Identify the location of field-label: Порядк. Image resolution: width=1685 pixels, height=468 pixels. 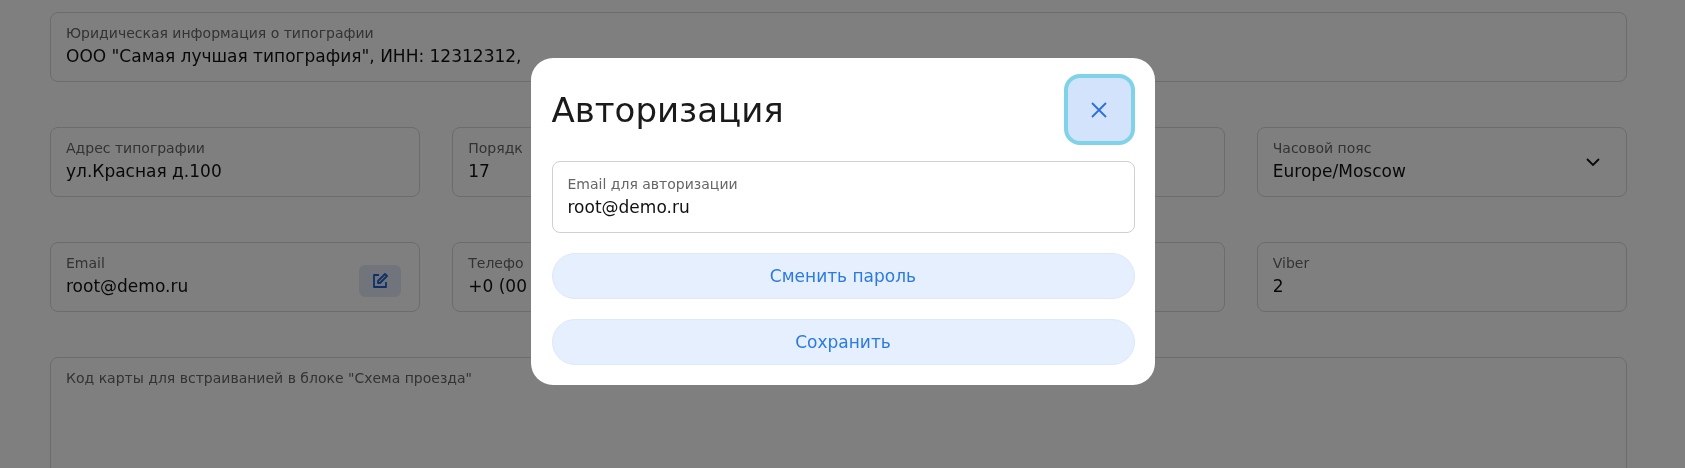
(495, 148).